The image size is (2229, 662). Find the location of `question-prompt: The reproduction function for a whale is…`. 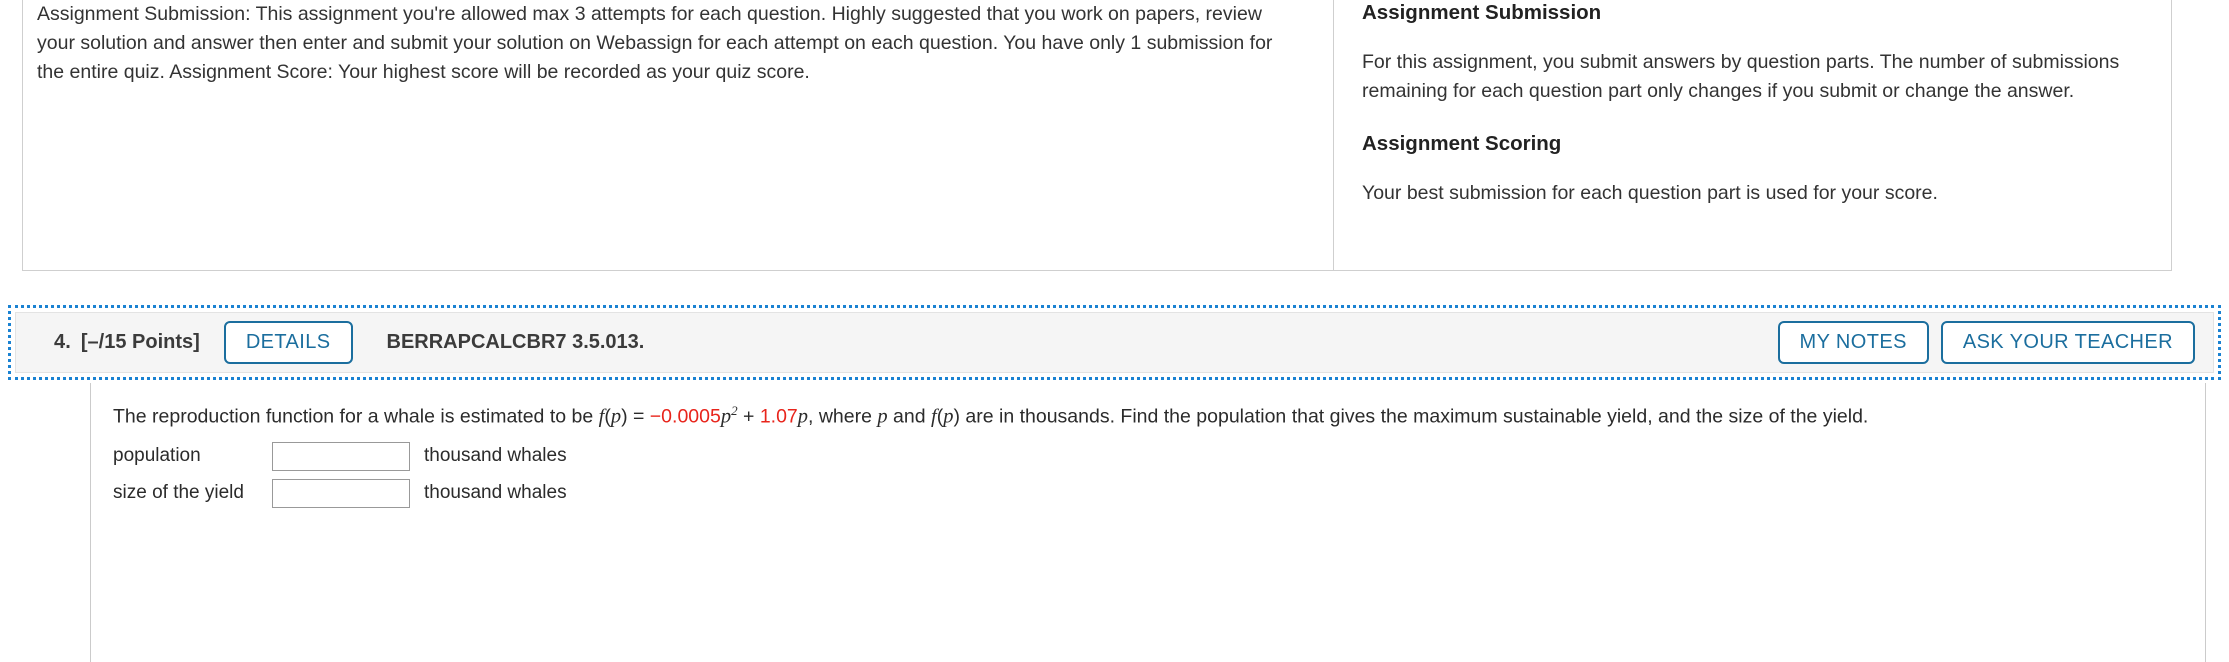

question-prompt: The reproduction function for a whale is… is located at coordinates (1148, 414).